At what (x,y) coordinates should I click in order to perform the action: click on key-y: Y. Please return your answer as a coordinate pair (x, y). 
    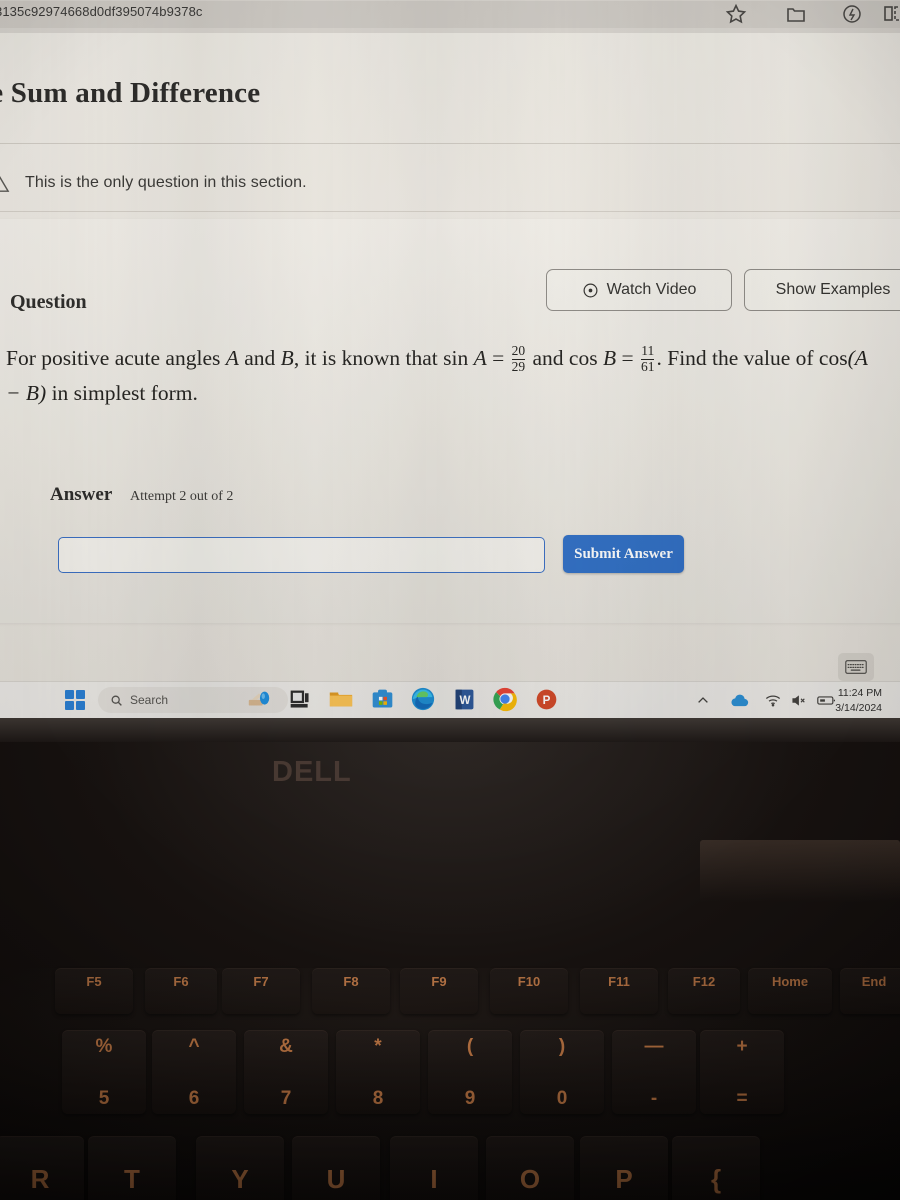
    Looking at the image, I should click on (240, 1168).